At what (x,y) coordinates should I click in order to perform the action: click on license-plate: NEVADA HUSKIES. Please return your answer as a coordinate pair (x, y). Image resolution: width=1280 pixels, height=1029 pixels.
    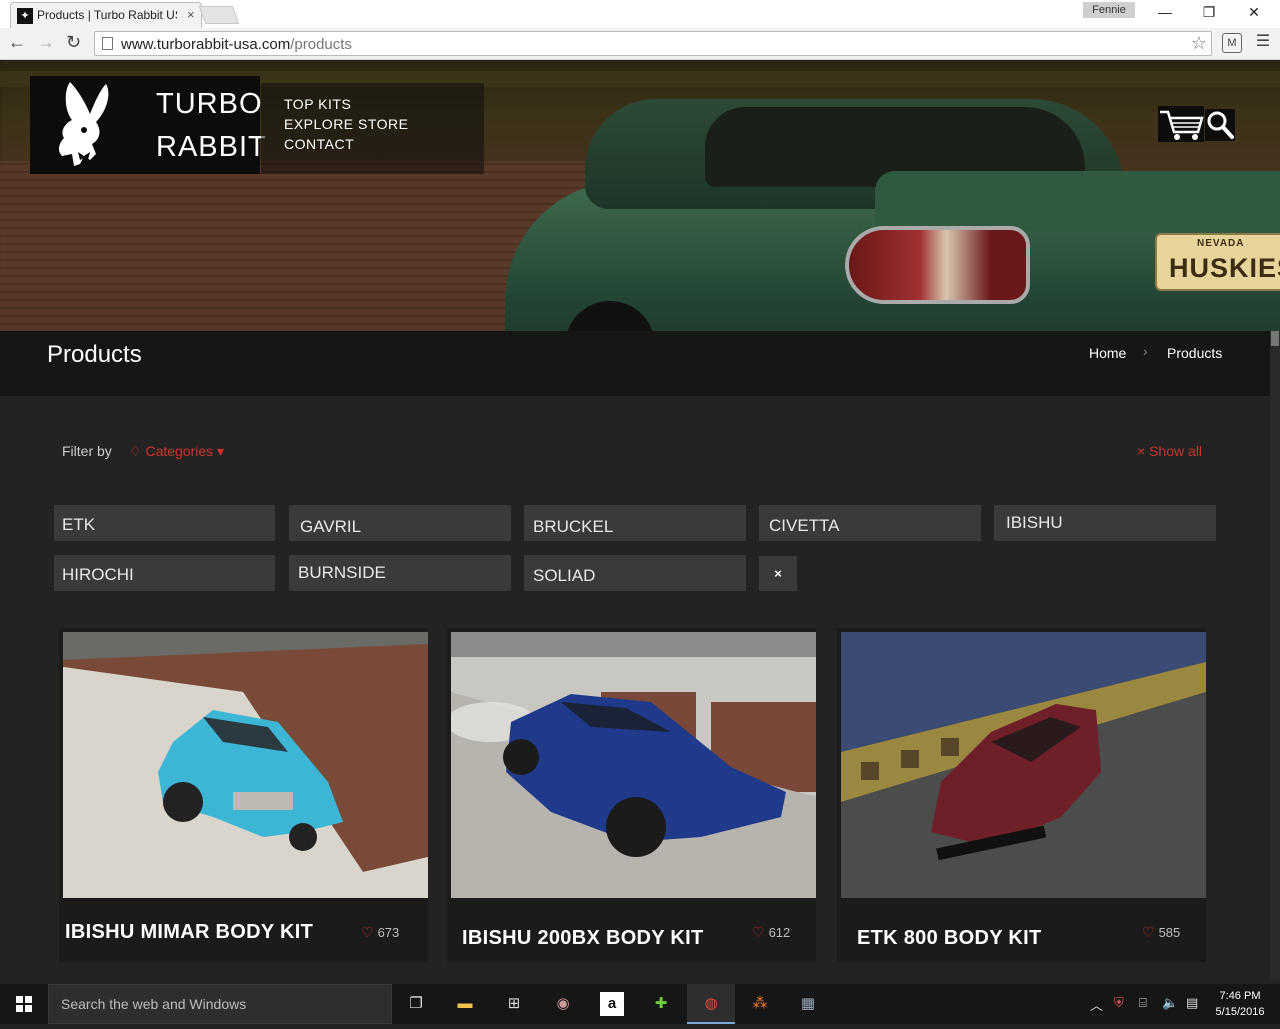
    Looking at the image, I should click on (1217, 262).